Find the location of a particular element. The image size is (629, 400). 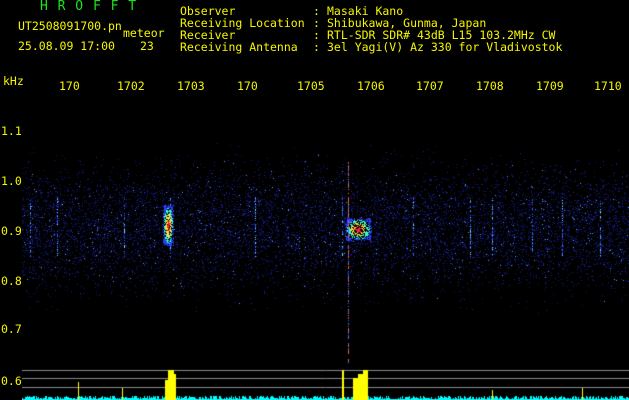

y-axis-unit: kHz is located at coordinates (13, 81).